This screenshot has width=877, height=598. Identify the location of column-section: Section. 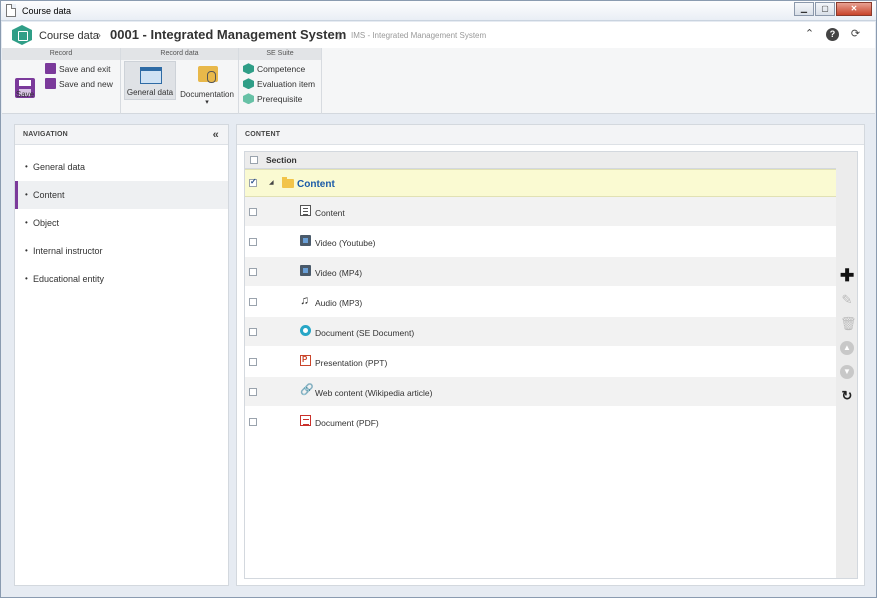
(281, 160).